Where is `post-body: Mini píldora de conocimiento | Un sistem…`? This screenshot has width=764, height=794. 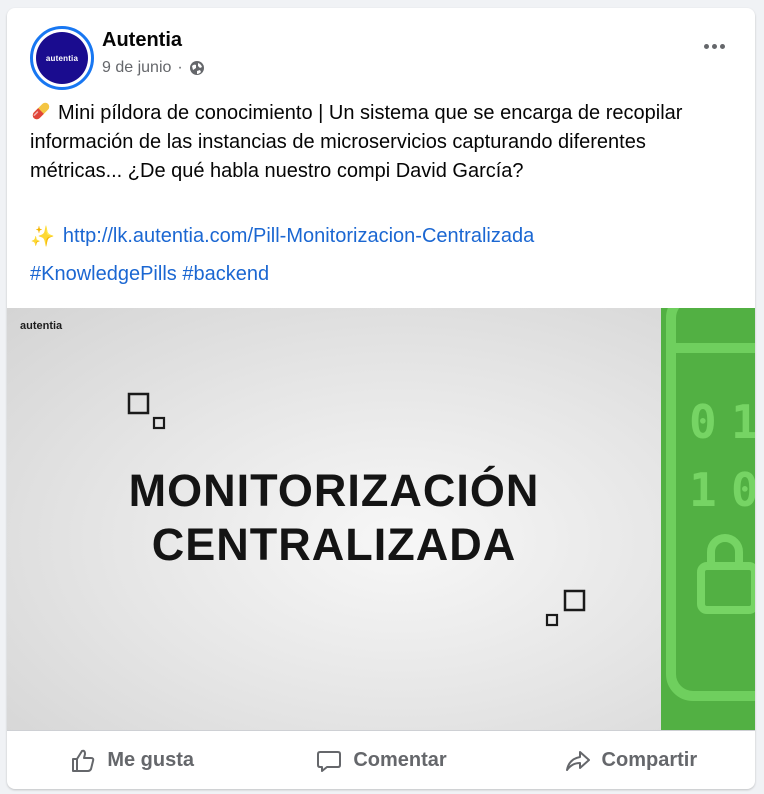
post-body: Mini píldora de conocimiento | Un sistem… is located at coordinates (356, 142).